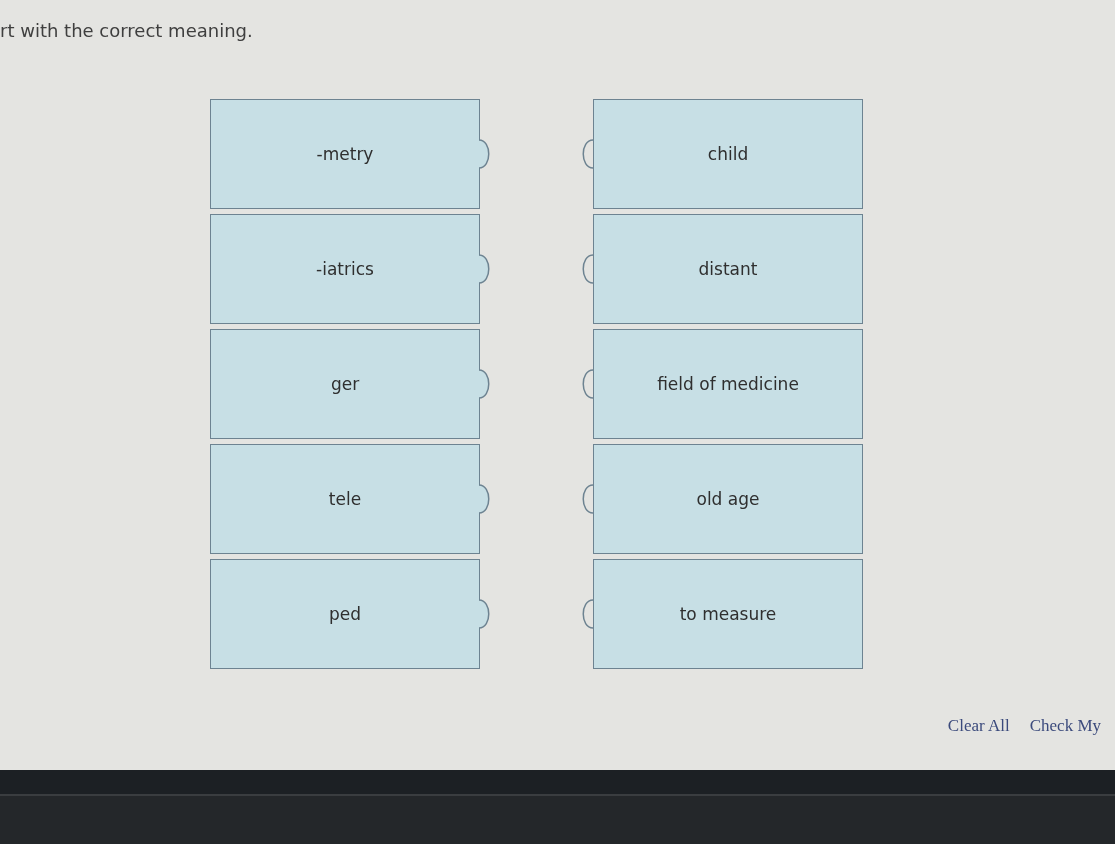  I want to click on meaning-tile: field of medicine, so click(728, 384).